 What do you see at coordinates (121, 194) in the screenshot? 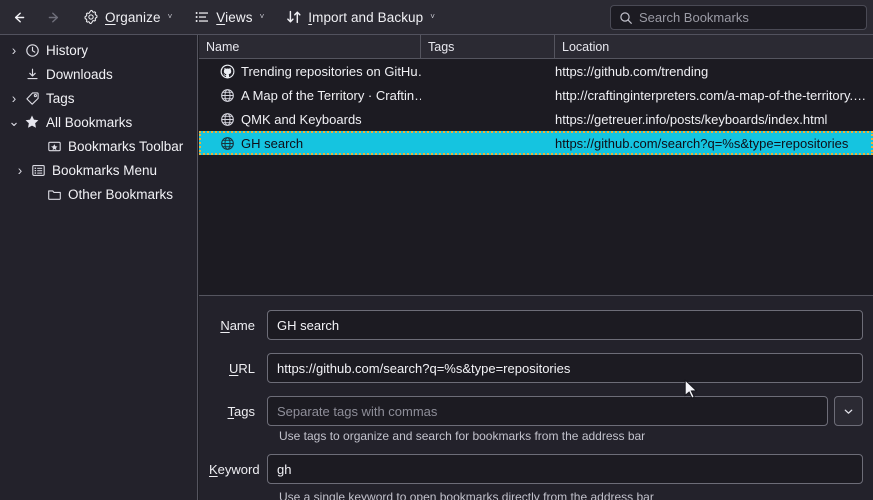
I see `sidebar-item-label: Other Bookmarks` at bounding box center [121, 194].